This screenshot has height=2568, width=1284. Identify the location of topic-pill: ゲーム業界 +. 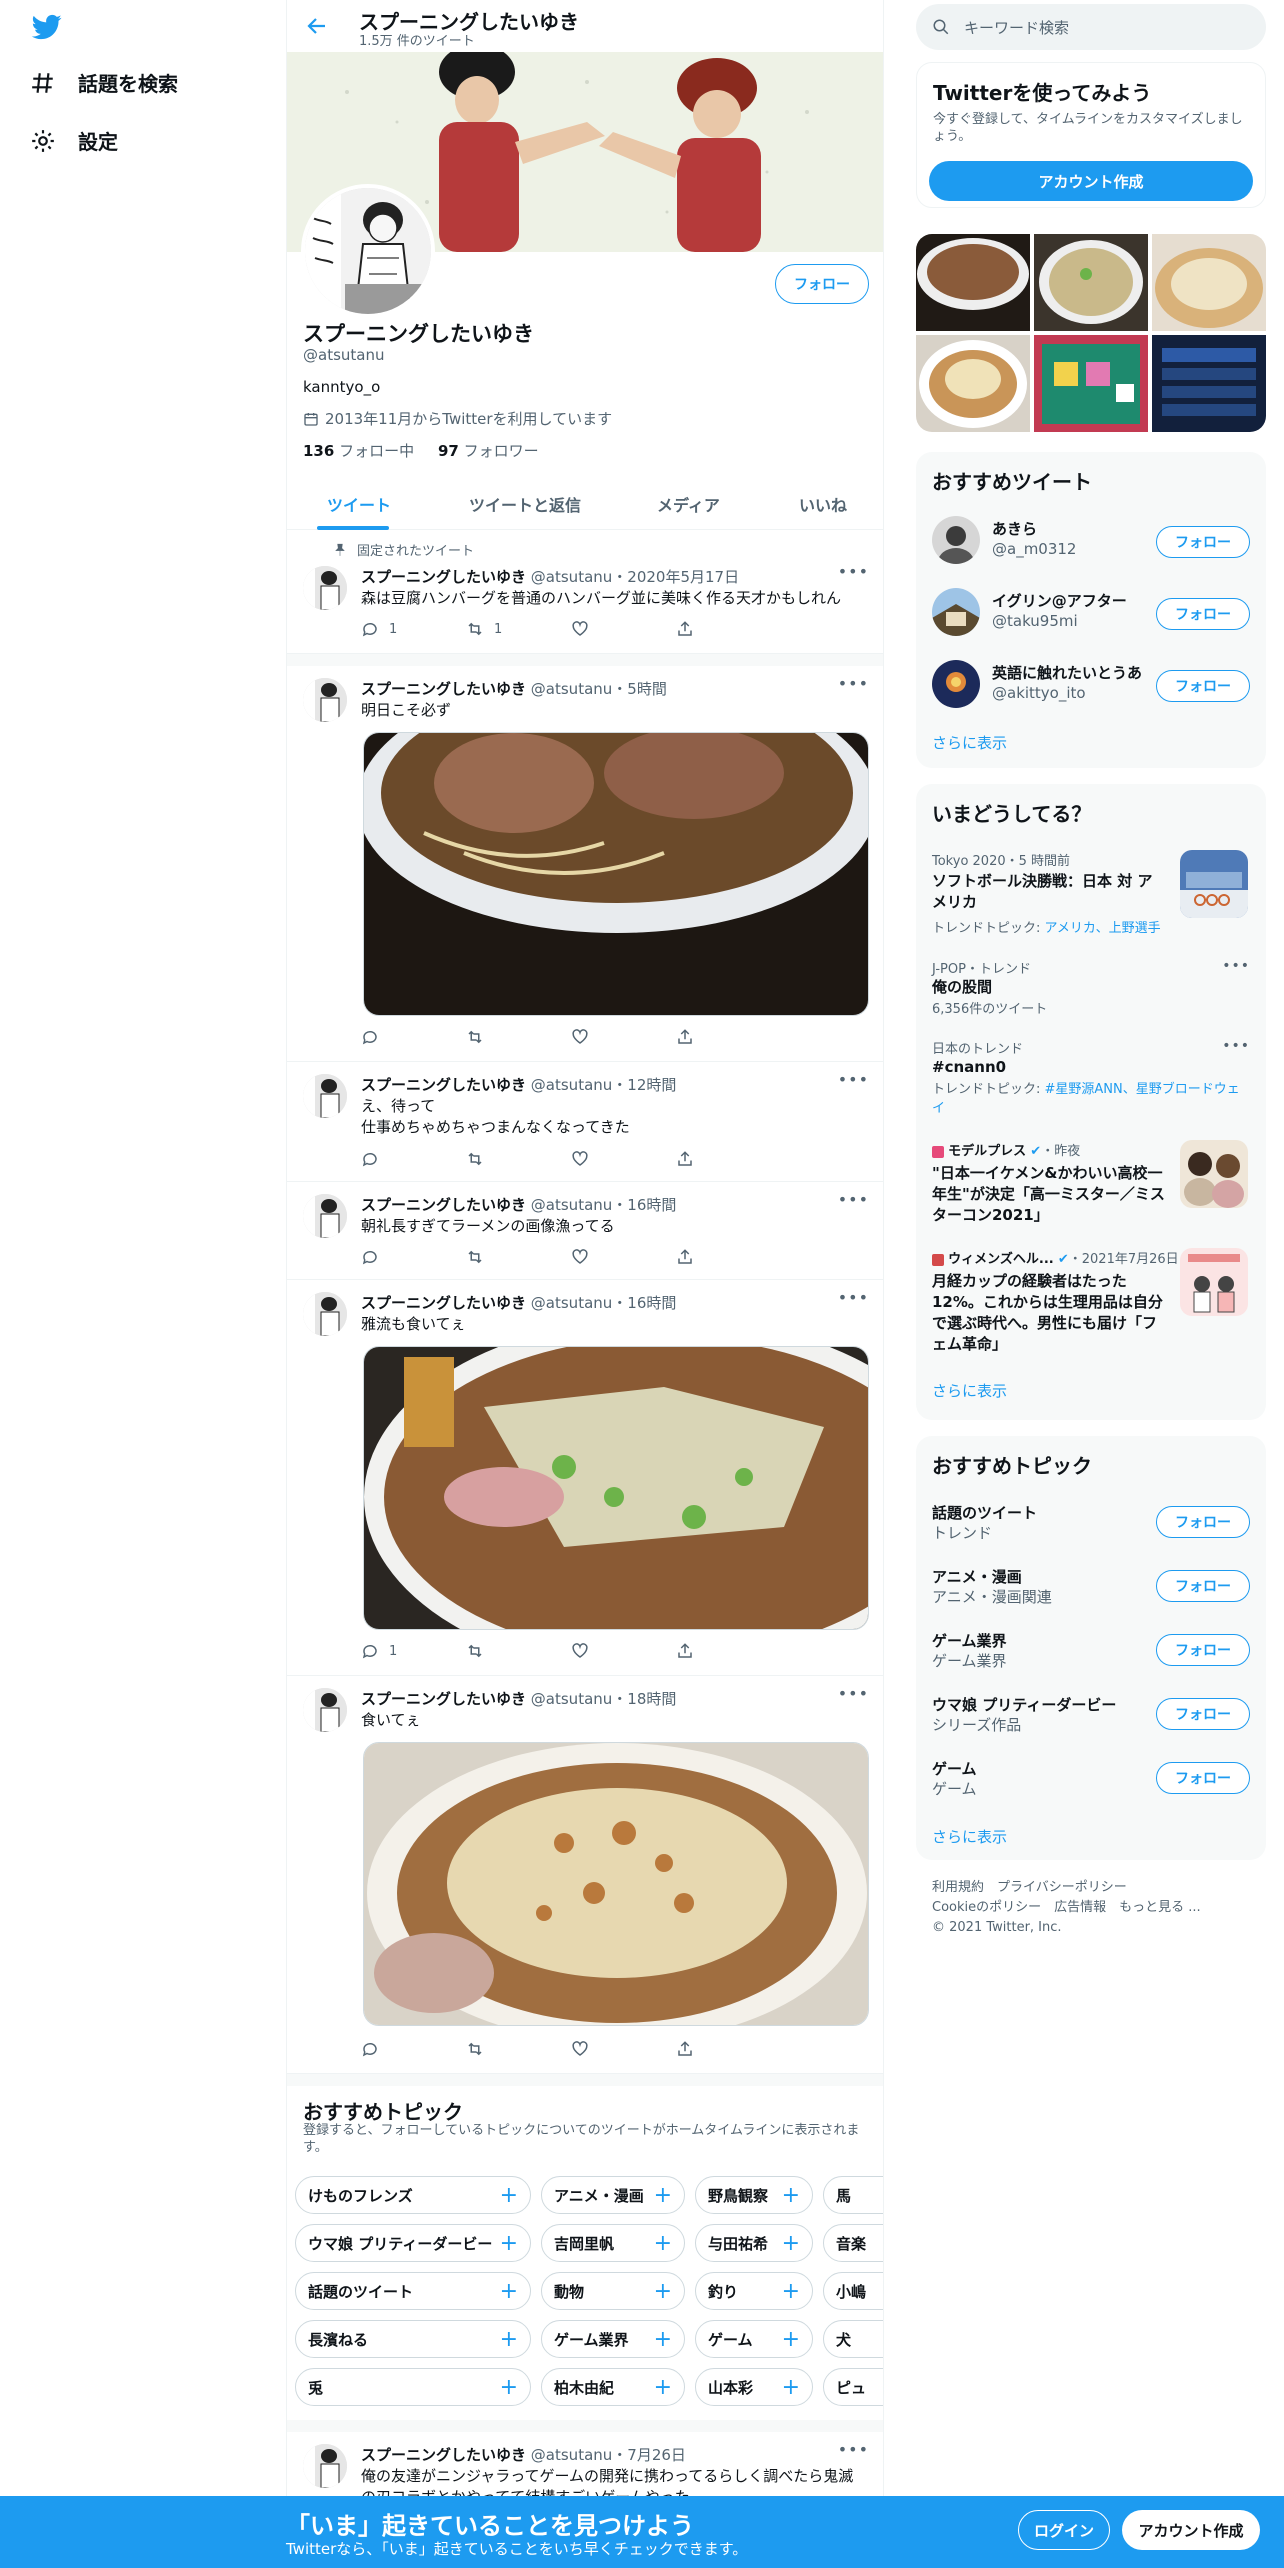
(613, 2339).